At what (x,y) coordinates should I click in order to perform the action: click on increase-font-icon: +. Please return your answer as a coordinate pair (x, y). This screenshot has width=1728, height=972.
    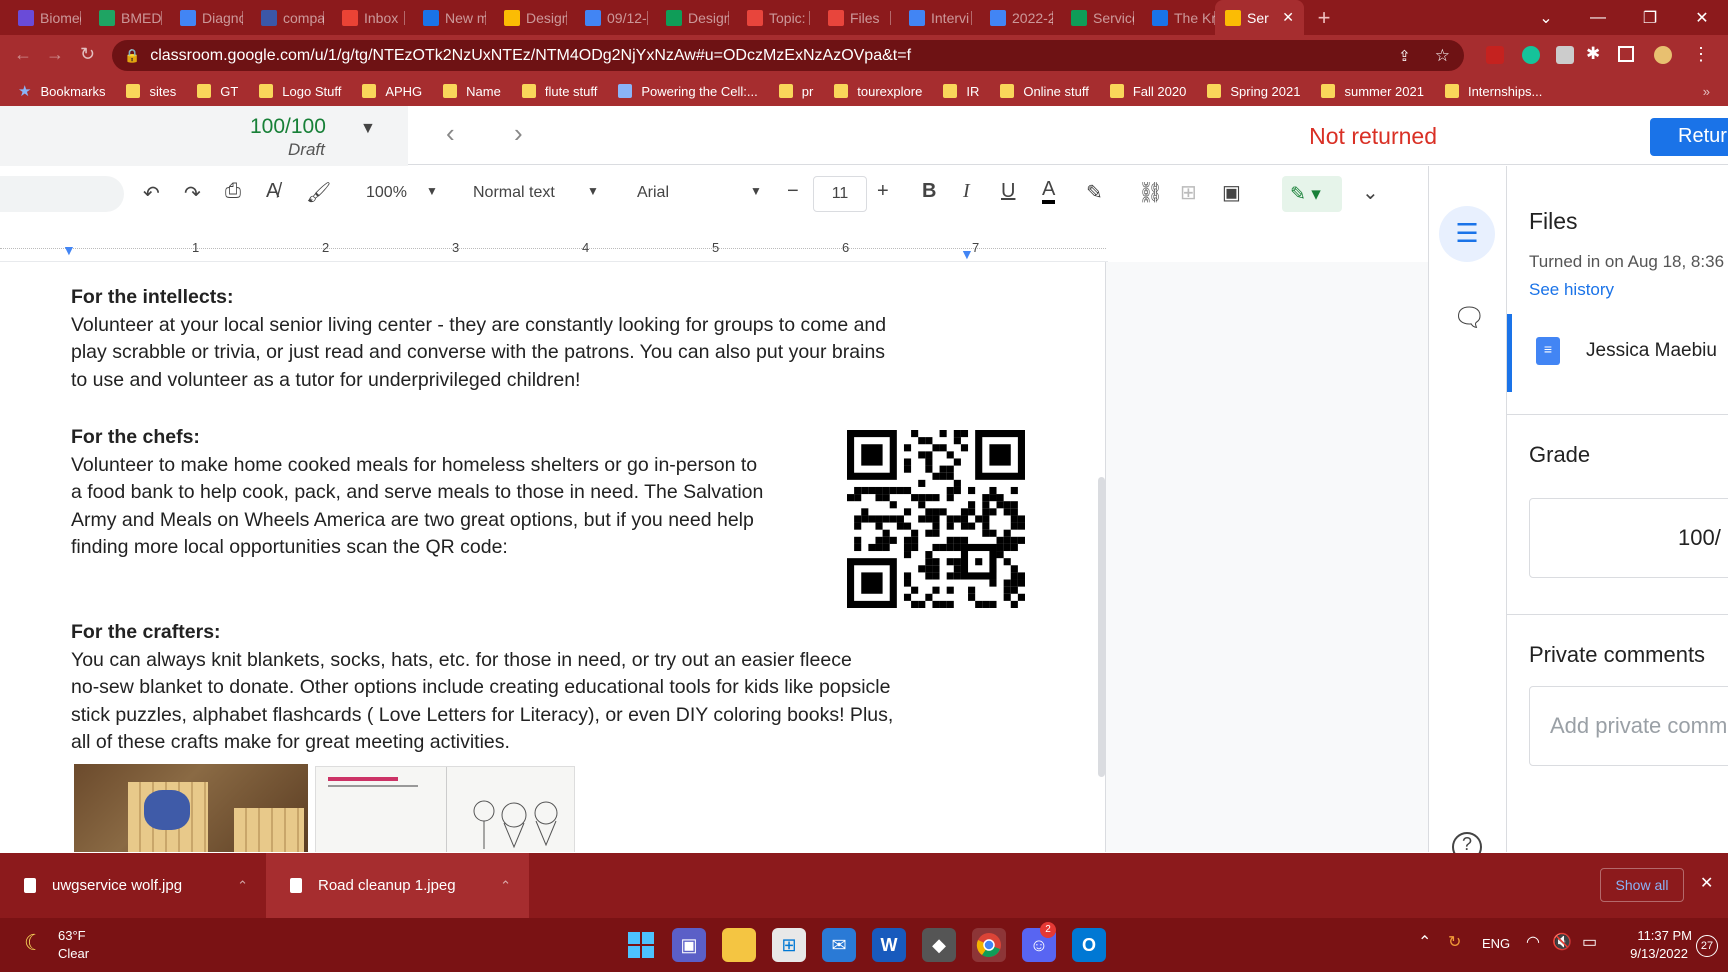
    Looking at the image, I should click on (883, 191).